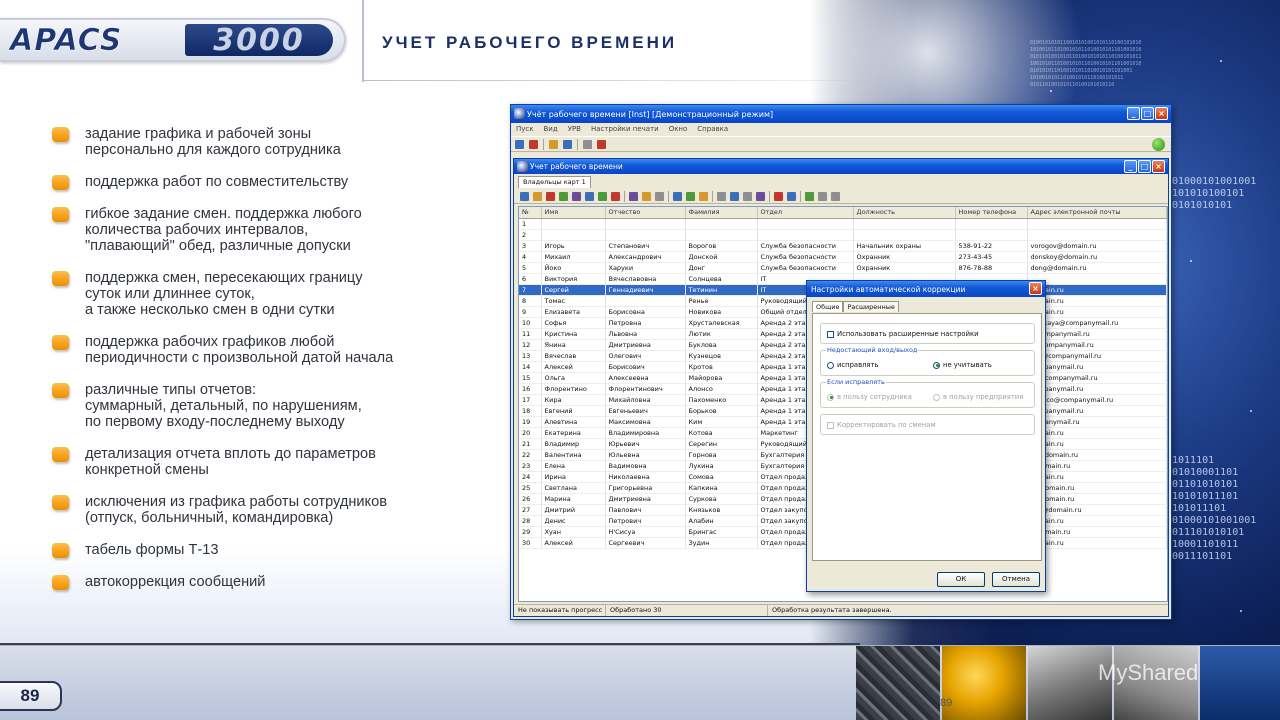 This screenshot has width=1280, height=720. I want to click on table-cell: Евгеньевич, so click(645, 411).